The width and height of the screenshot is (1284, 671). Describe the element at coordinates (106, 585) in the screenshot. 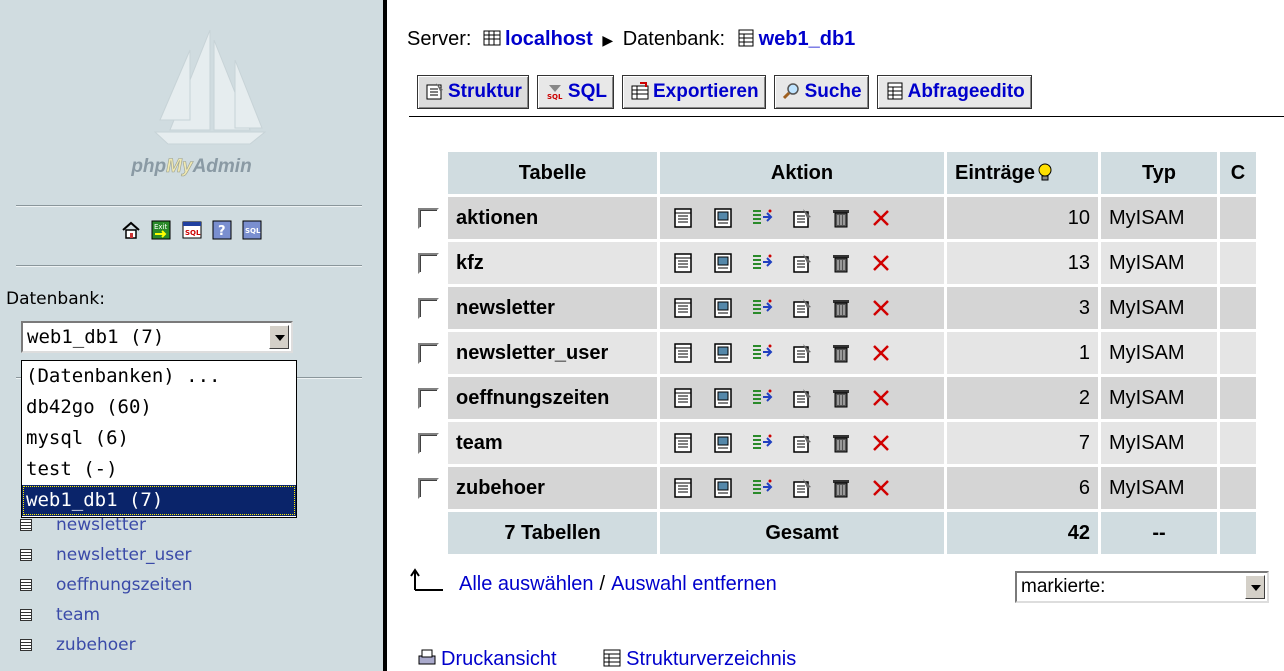

I see `table-list-item: oeffnungszeiten` at that location.